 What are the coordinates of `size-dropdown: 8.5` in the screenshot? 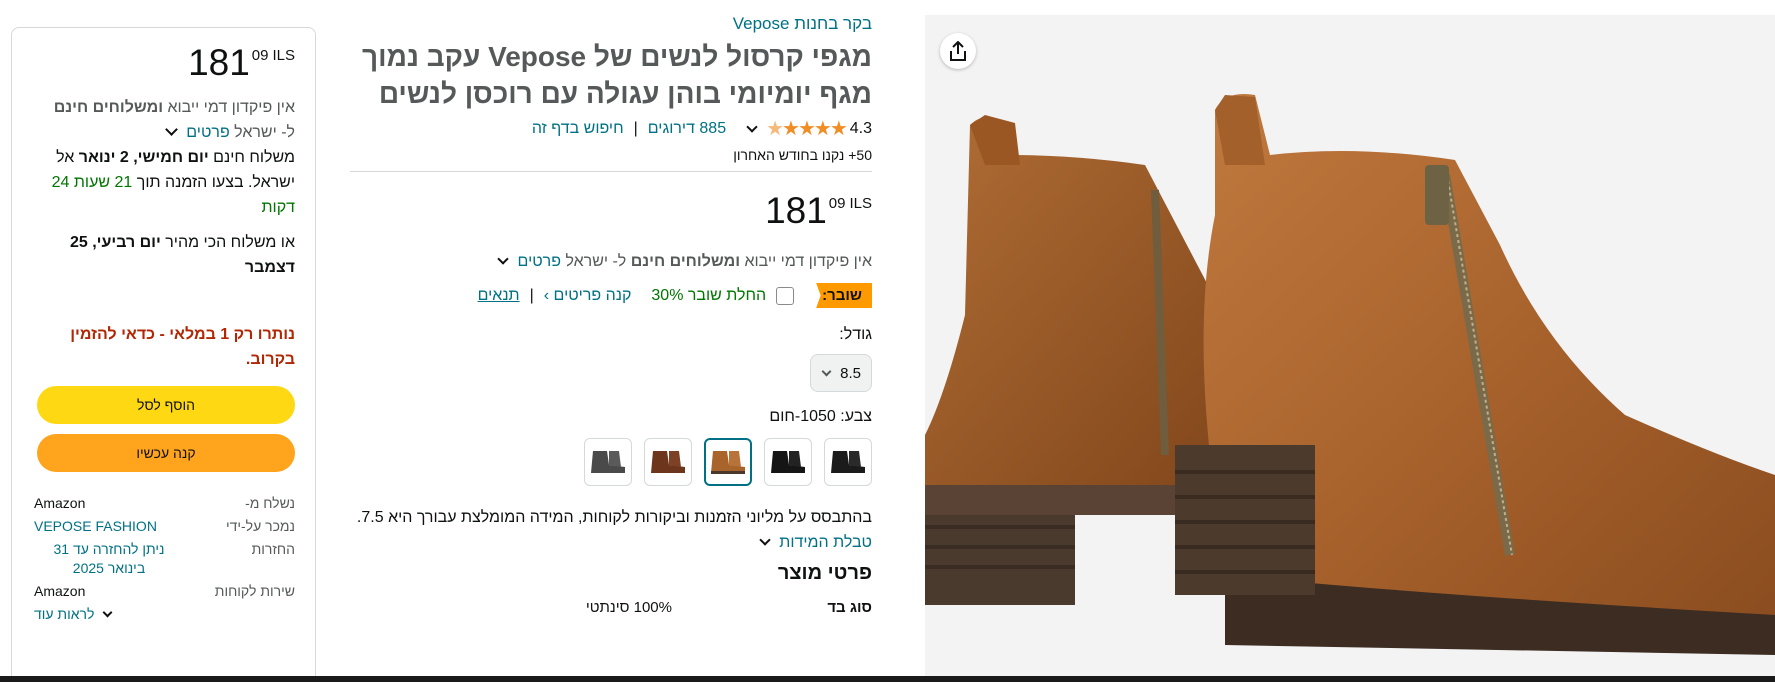 It's located at (841, 373).